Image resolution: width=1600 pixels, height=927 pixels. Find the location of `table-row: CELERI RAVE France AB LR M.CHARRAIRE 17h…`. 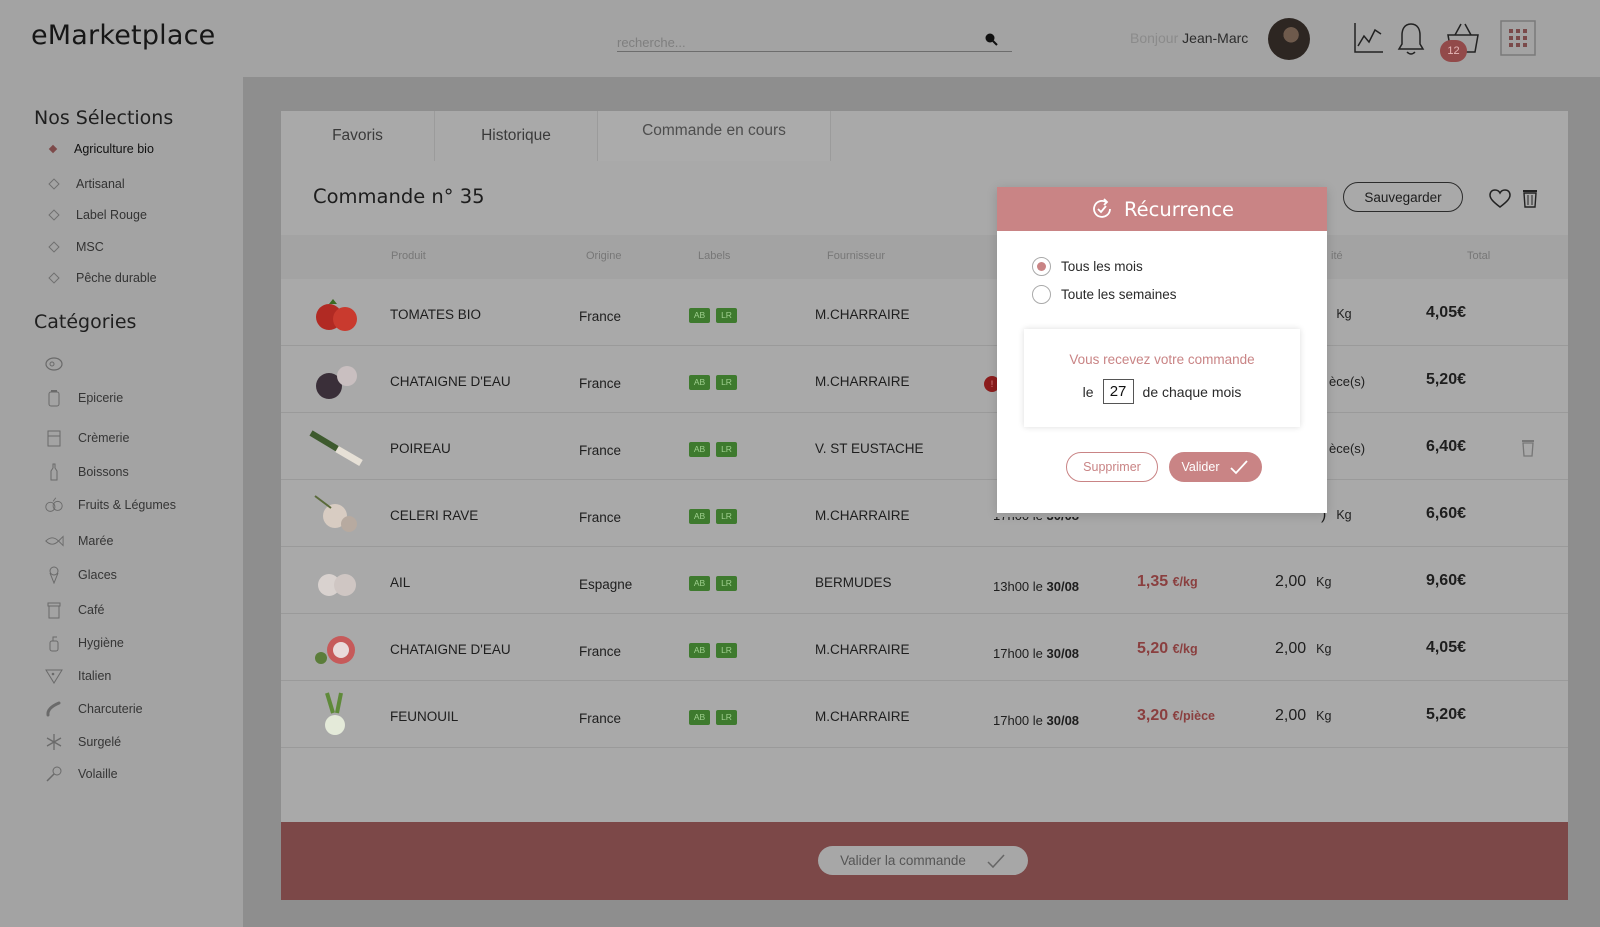

table-row: CELERI RAVE France AB LR M.CHARRAIRE 17h… is located at coordinates (924, 513).